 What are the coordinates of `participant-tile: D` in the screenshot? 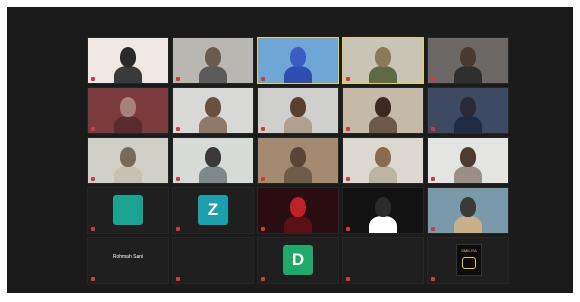 It's located at (298, 260).